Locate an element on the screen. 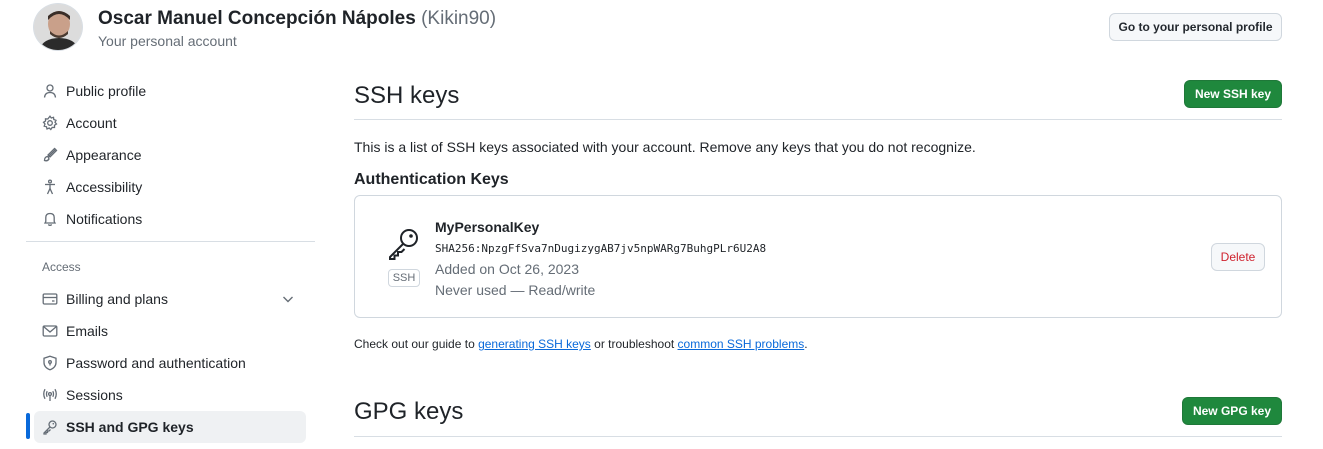 This screenshot has width=1323, height=449. sidebar-item-label: Account is located at coordinates (91, 123).